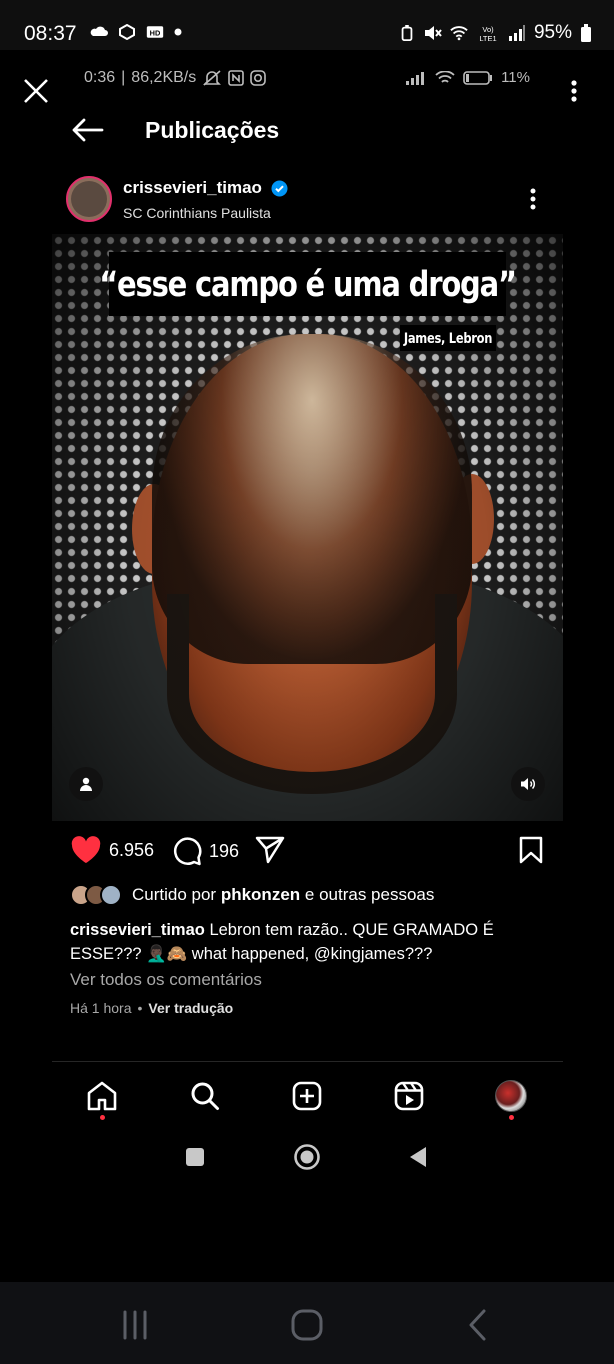 The height and width of the screenshot is (1364, 614). What do you see at coordinates (101, 1008) in the screenshot?
I see `post-time: Há 1 hora` at bounding box center [101, 1008].